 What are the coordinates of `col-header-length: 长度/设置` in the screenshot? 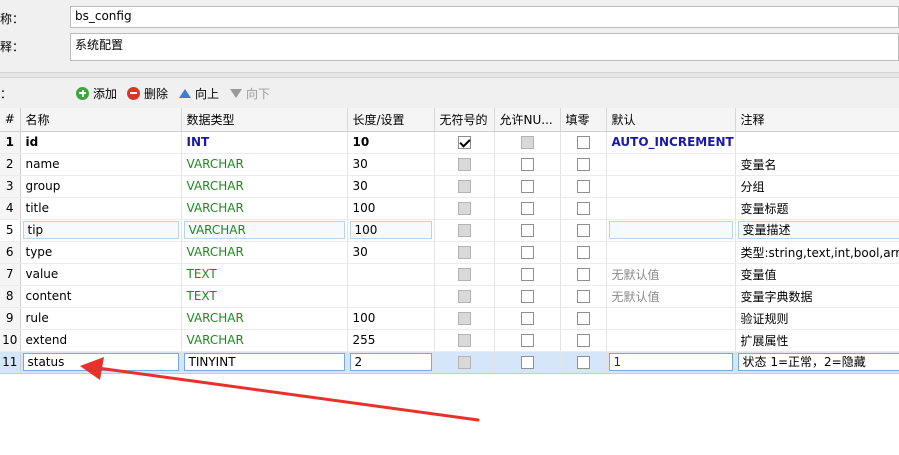 It's located at (391, 120).